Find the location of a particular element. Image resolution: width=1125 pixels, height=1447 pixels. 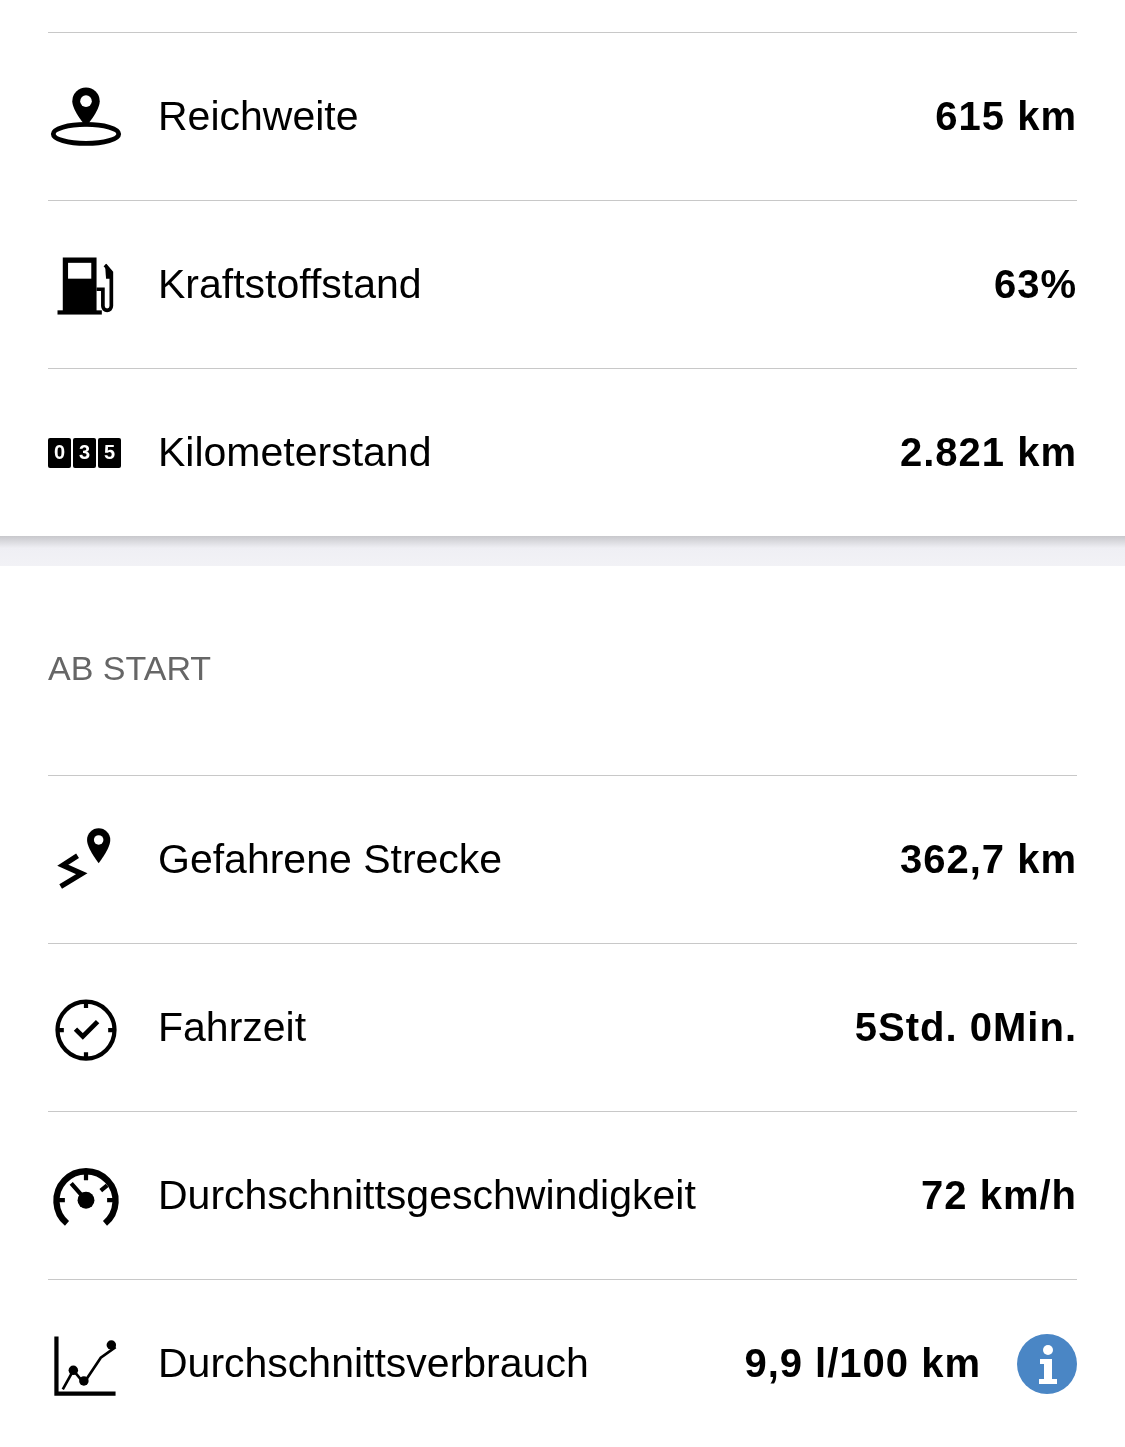

row-value: 9,9 l/100 km is located at coordinates (862, 1363).